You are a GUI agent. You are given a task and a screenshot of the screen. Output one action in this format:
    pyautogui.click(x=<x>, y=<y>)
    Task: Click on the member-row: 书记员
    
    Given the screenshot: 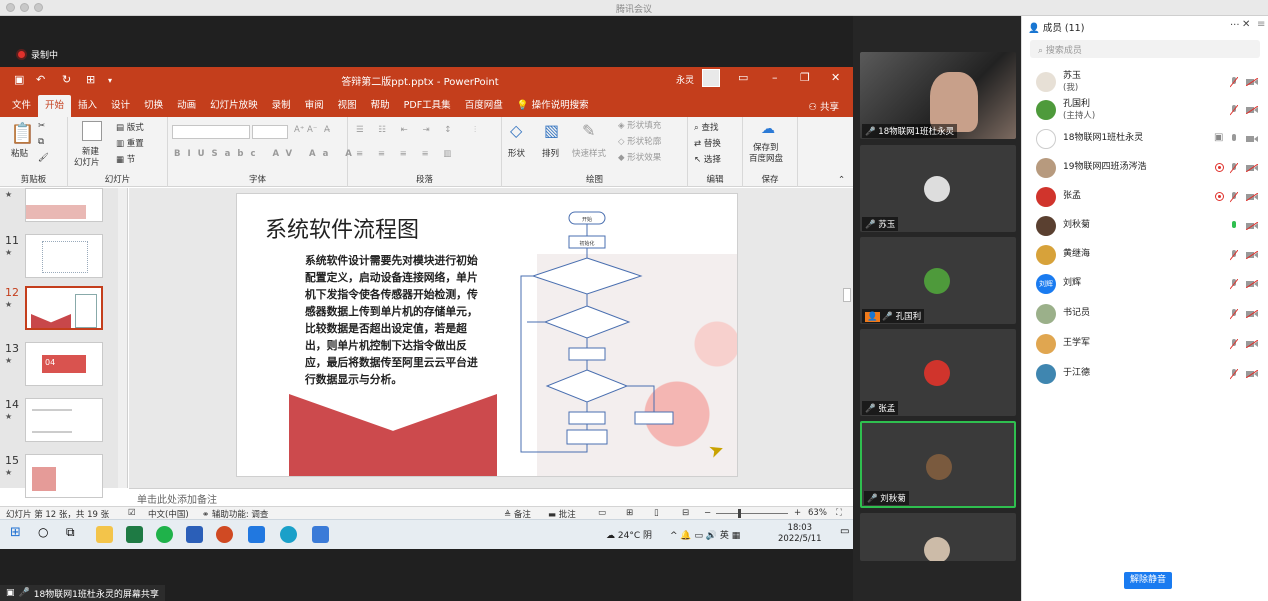 What is the action you would take?
    pyautogui.click(x=1145, y=314)
    